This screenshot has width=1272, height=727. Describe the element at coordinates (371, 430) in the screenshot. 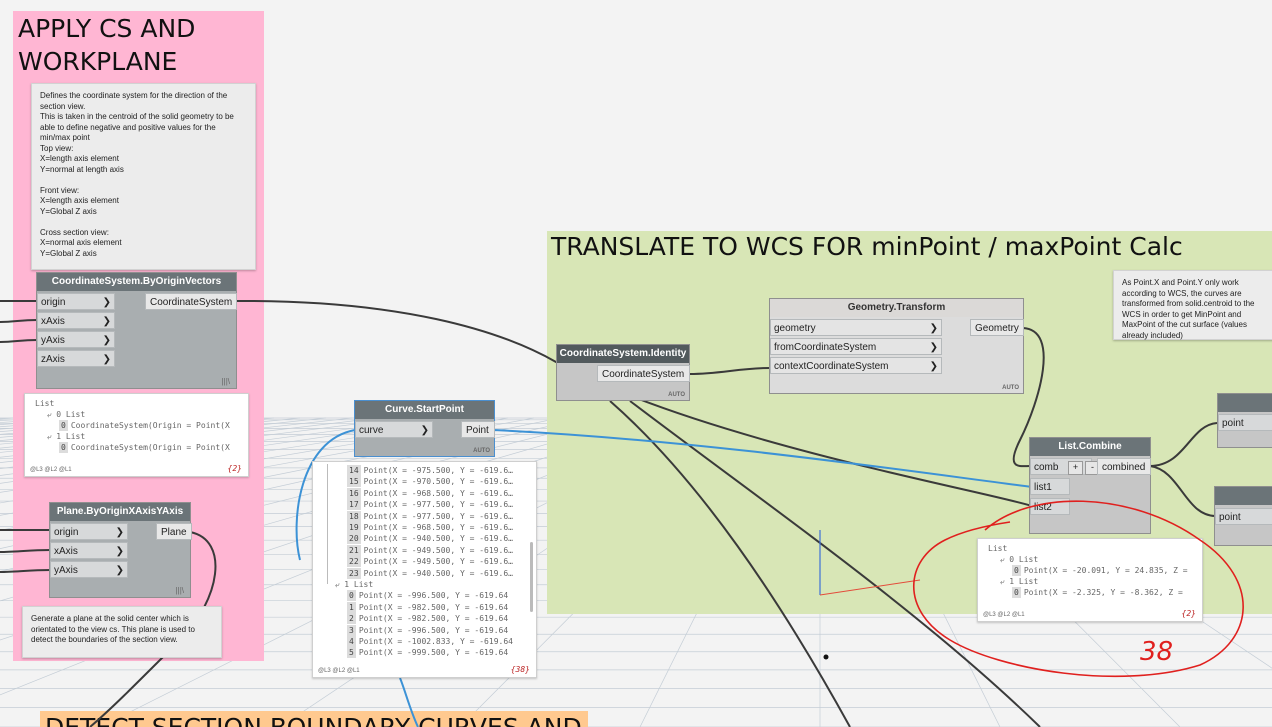

I see `port-label: curve` at that location.